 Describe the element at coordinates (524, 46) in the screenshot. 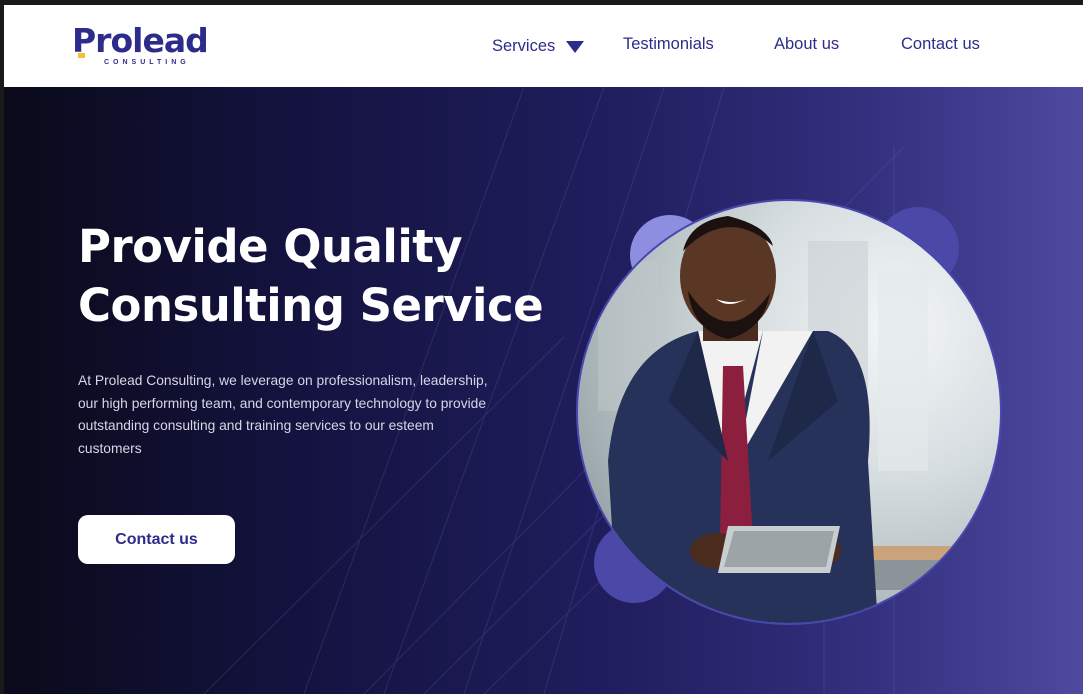

I see `nav-item-label: Services` at that location.